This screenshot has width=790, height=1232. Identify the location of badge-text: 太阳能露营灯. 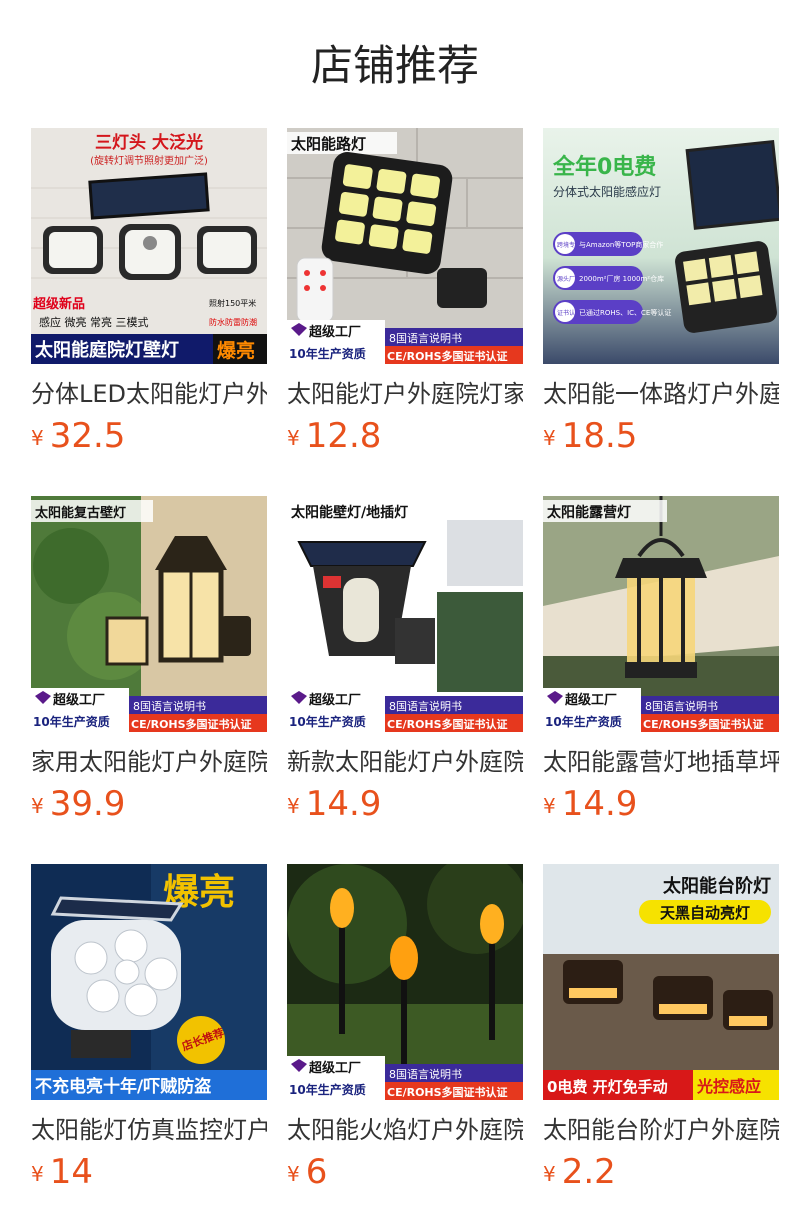
(589, 512).